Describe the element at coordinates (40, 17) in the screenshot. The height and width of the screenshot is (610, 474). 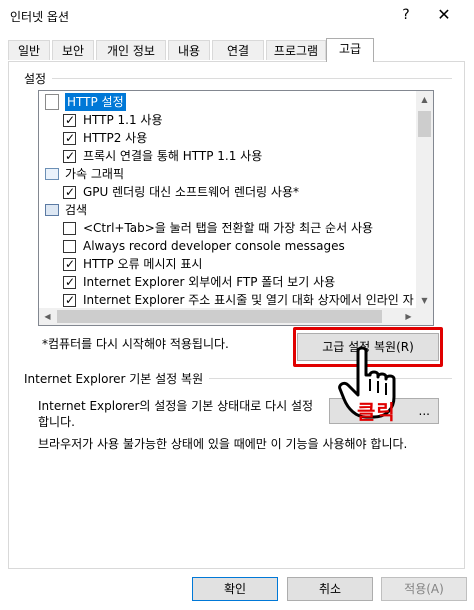
I see `window-title: 인터넷 옵션` at that location.